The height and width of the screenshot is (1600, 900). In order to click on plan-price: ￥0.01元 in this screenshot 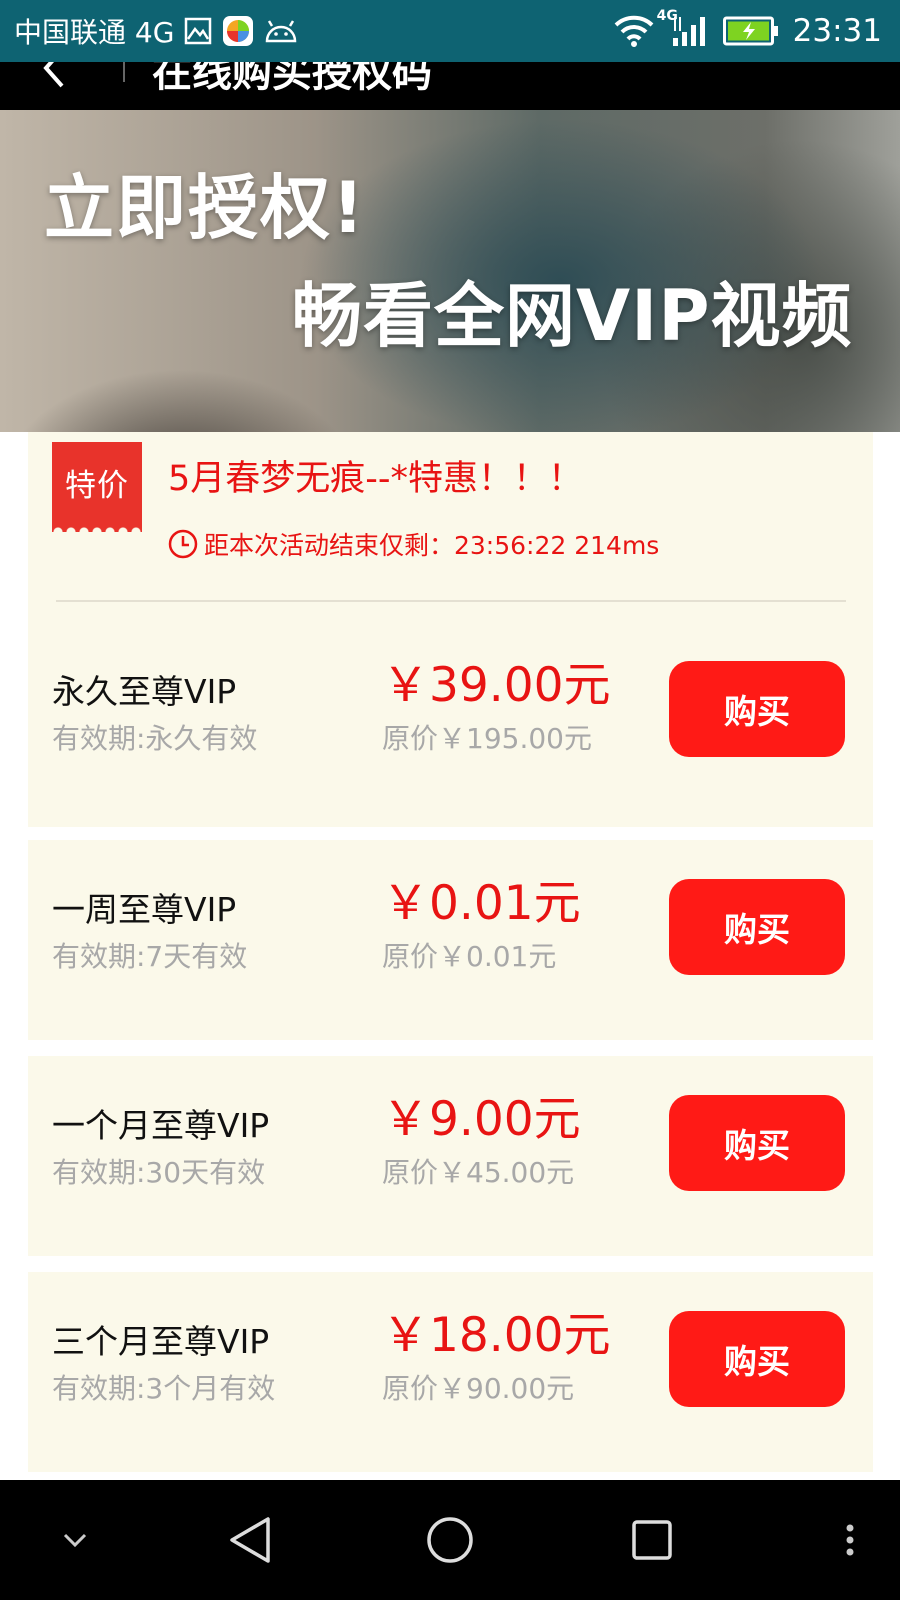, I will do `click(481, 903)`.